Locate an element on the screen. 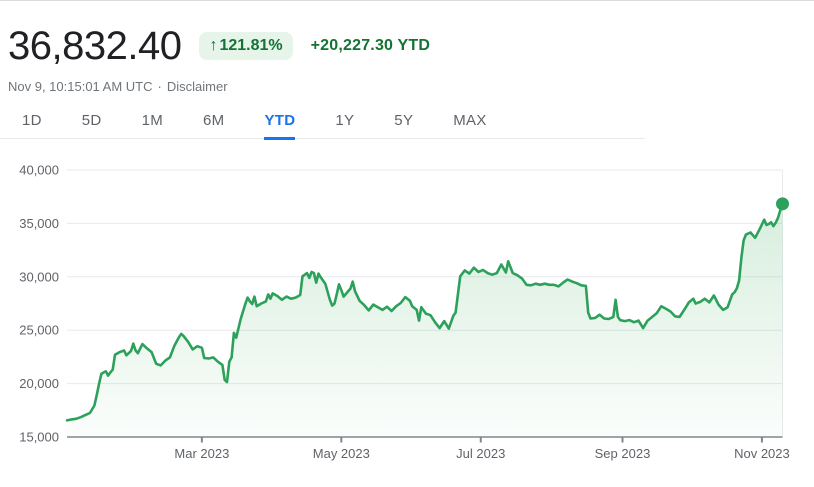  x-axis-label: Sep 2023 is located at coordinates (623, 453).